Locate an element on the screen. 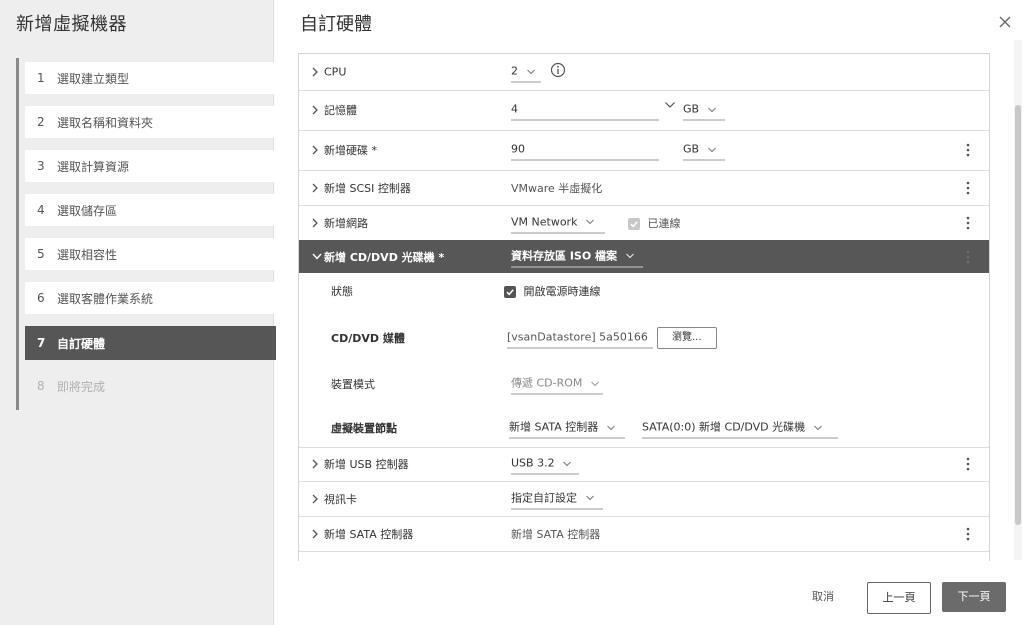  step-5: 5 選取相容性 is located at coordinates (150, 254).